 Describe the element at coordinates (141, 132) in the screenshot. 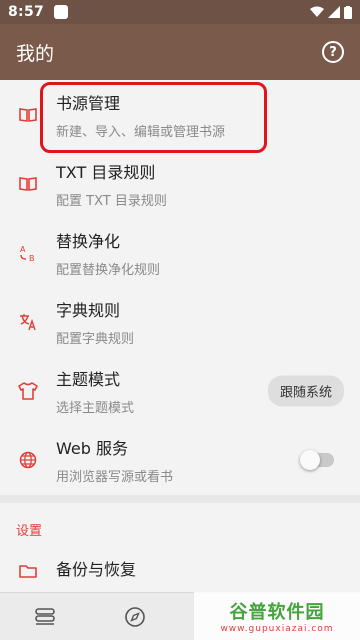

I see `item-subtitle: 新建、导入、编辑或管理书源` at that location.